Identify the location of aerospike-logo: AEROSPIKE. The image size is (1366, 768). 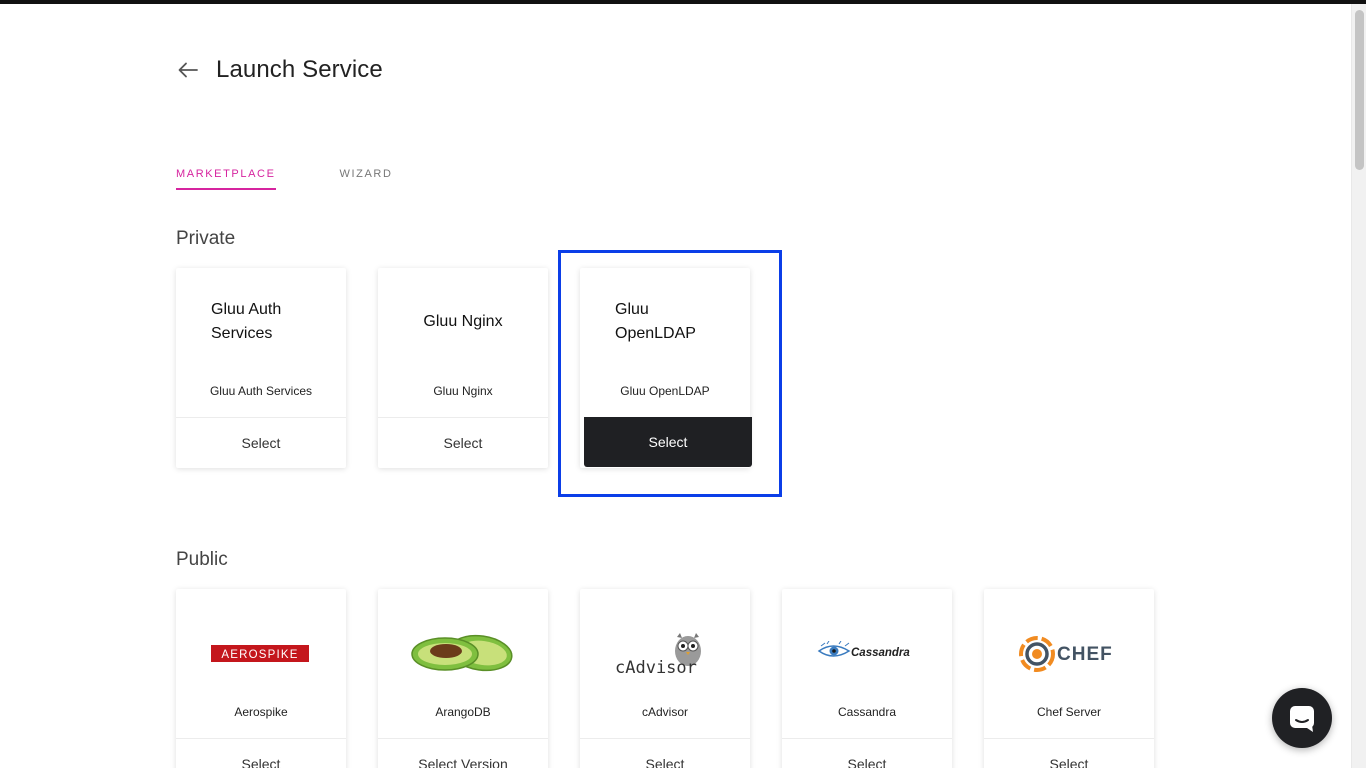
(261, 654).